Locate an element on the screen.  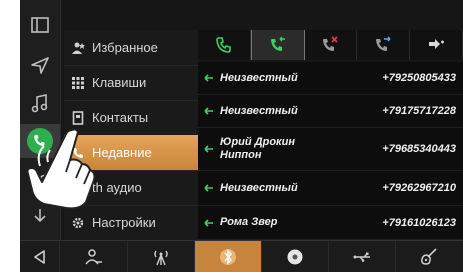
call-row: Юрий Дрокин Ниппон +79685340443 is located at coordinates (330, 149).